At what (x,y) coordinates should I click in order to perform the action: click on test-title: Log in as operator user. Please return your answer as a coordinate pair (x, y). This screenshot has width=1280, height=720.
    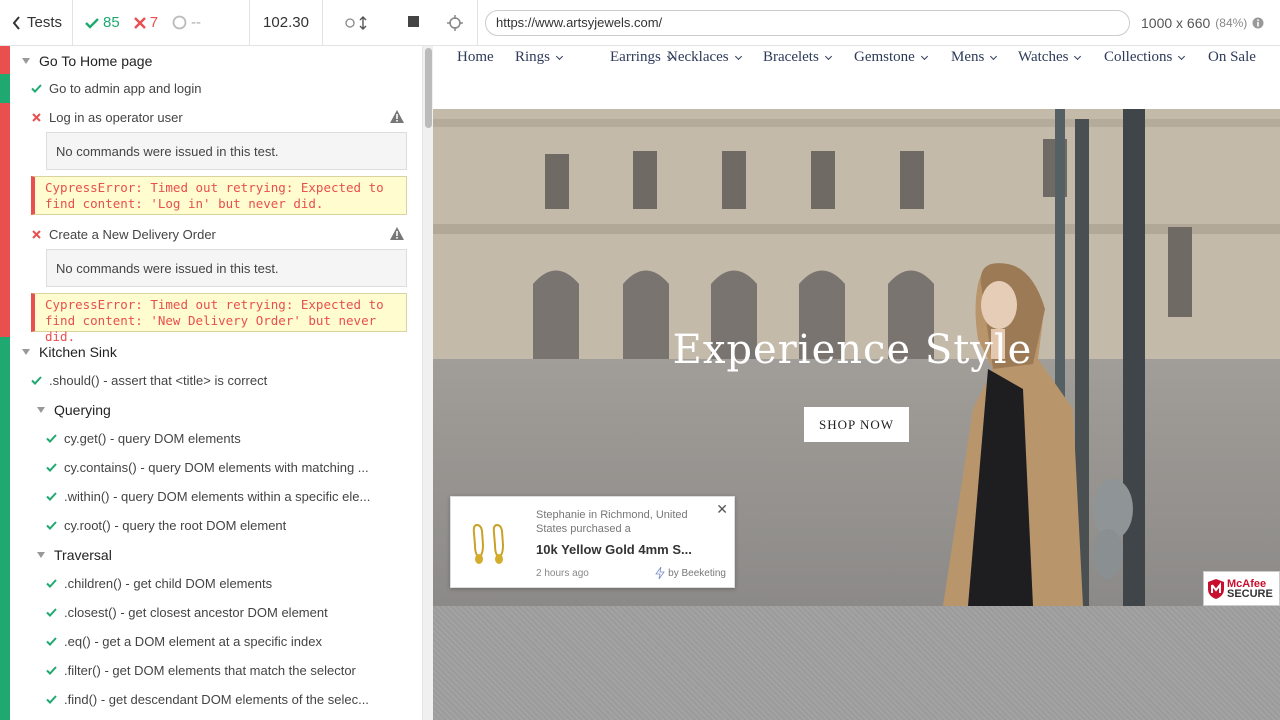
    Looking at the image, I should click on (116, 117).